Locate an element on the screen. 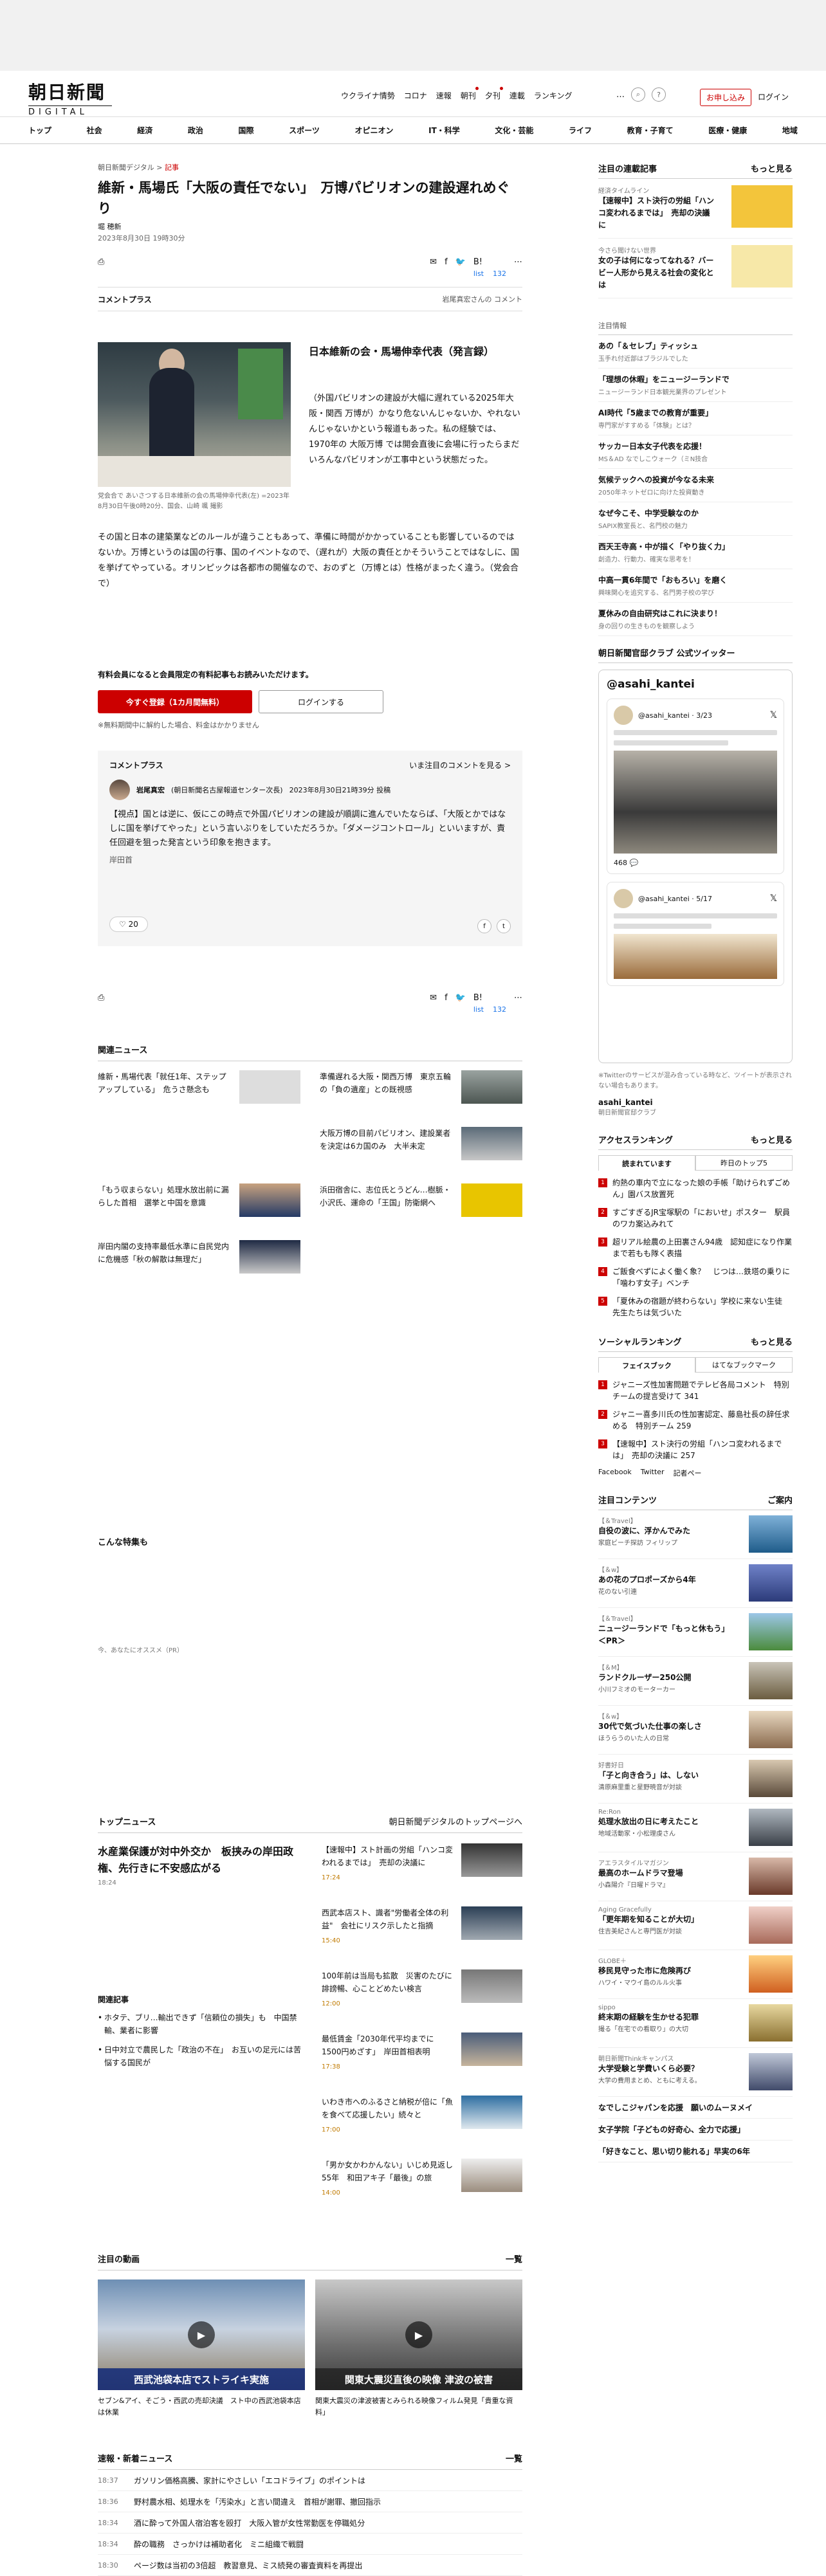 This screenshot has width=826, height=2576. list-item: 【＆Travel】 ニュージーランドで「もっと休もう」＜PR＞ is located at coordinates (695, 1632).